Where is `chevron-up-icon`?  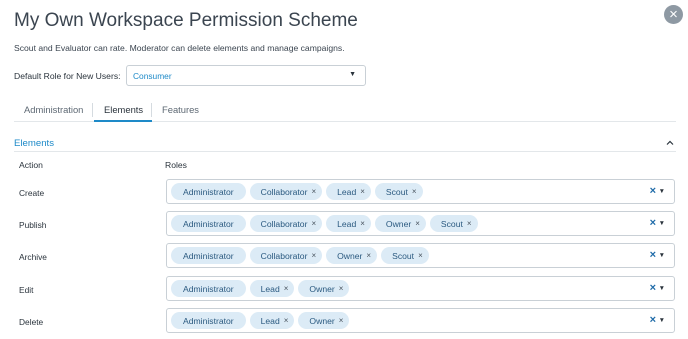
chevron-up-icon is located at coordinates (670, 143).